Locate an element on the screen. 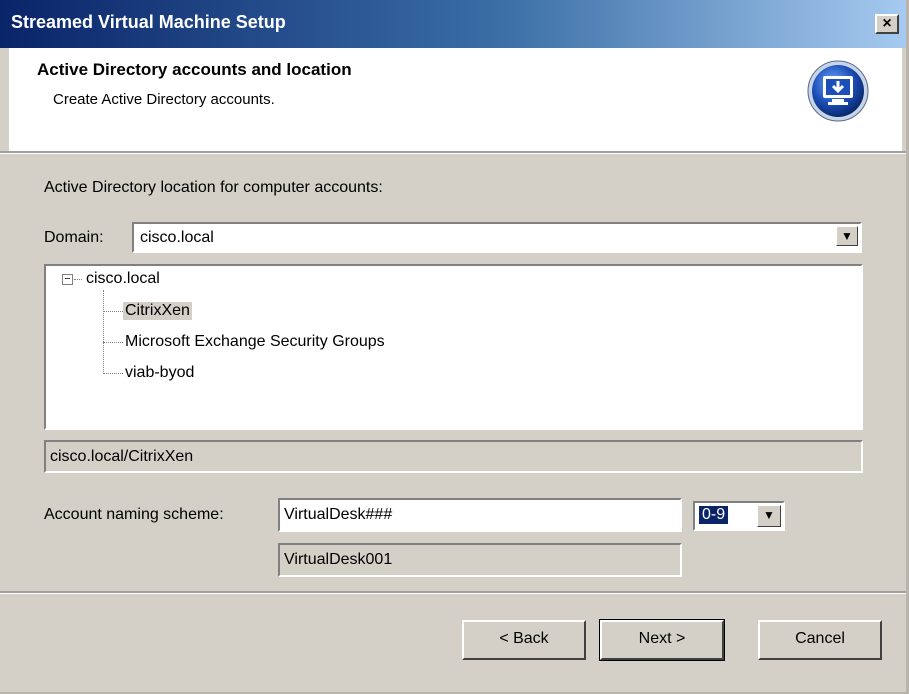  close-button: × is located at coordinates (887, 24).